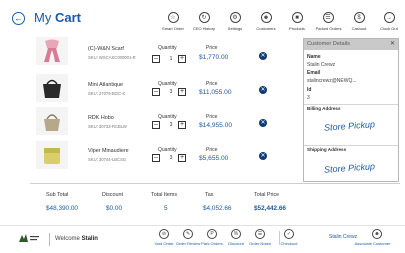  I want to click on footer-separator, so click(49, 239).